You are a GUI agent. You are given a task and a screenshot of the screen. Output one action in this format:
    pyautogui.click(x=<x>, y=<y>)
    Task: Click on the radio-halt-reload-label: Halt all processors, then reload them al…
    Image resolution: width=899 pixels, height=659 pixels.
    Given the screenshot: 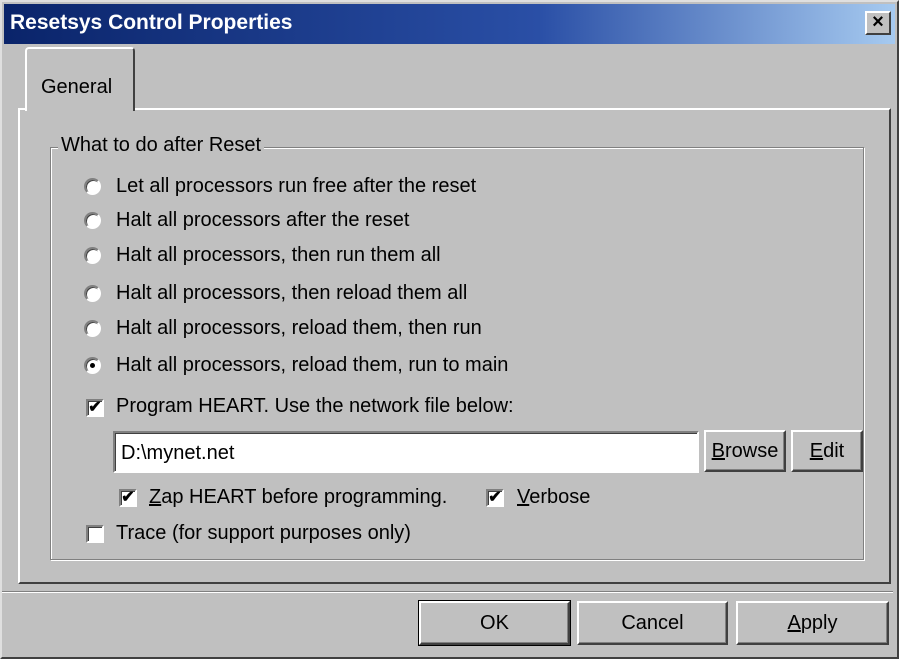 What is the action you would take?
    pyautogui.click(x=291, y=293)
    